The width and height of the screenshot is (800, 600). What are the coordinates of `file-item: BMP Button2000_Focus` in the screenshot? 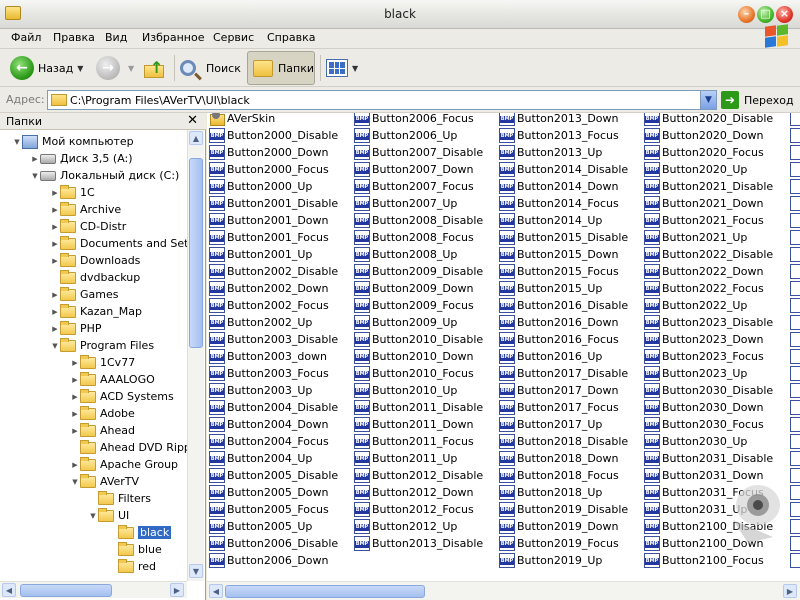 It's located at (269, 169).